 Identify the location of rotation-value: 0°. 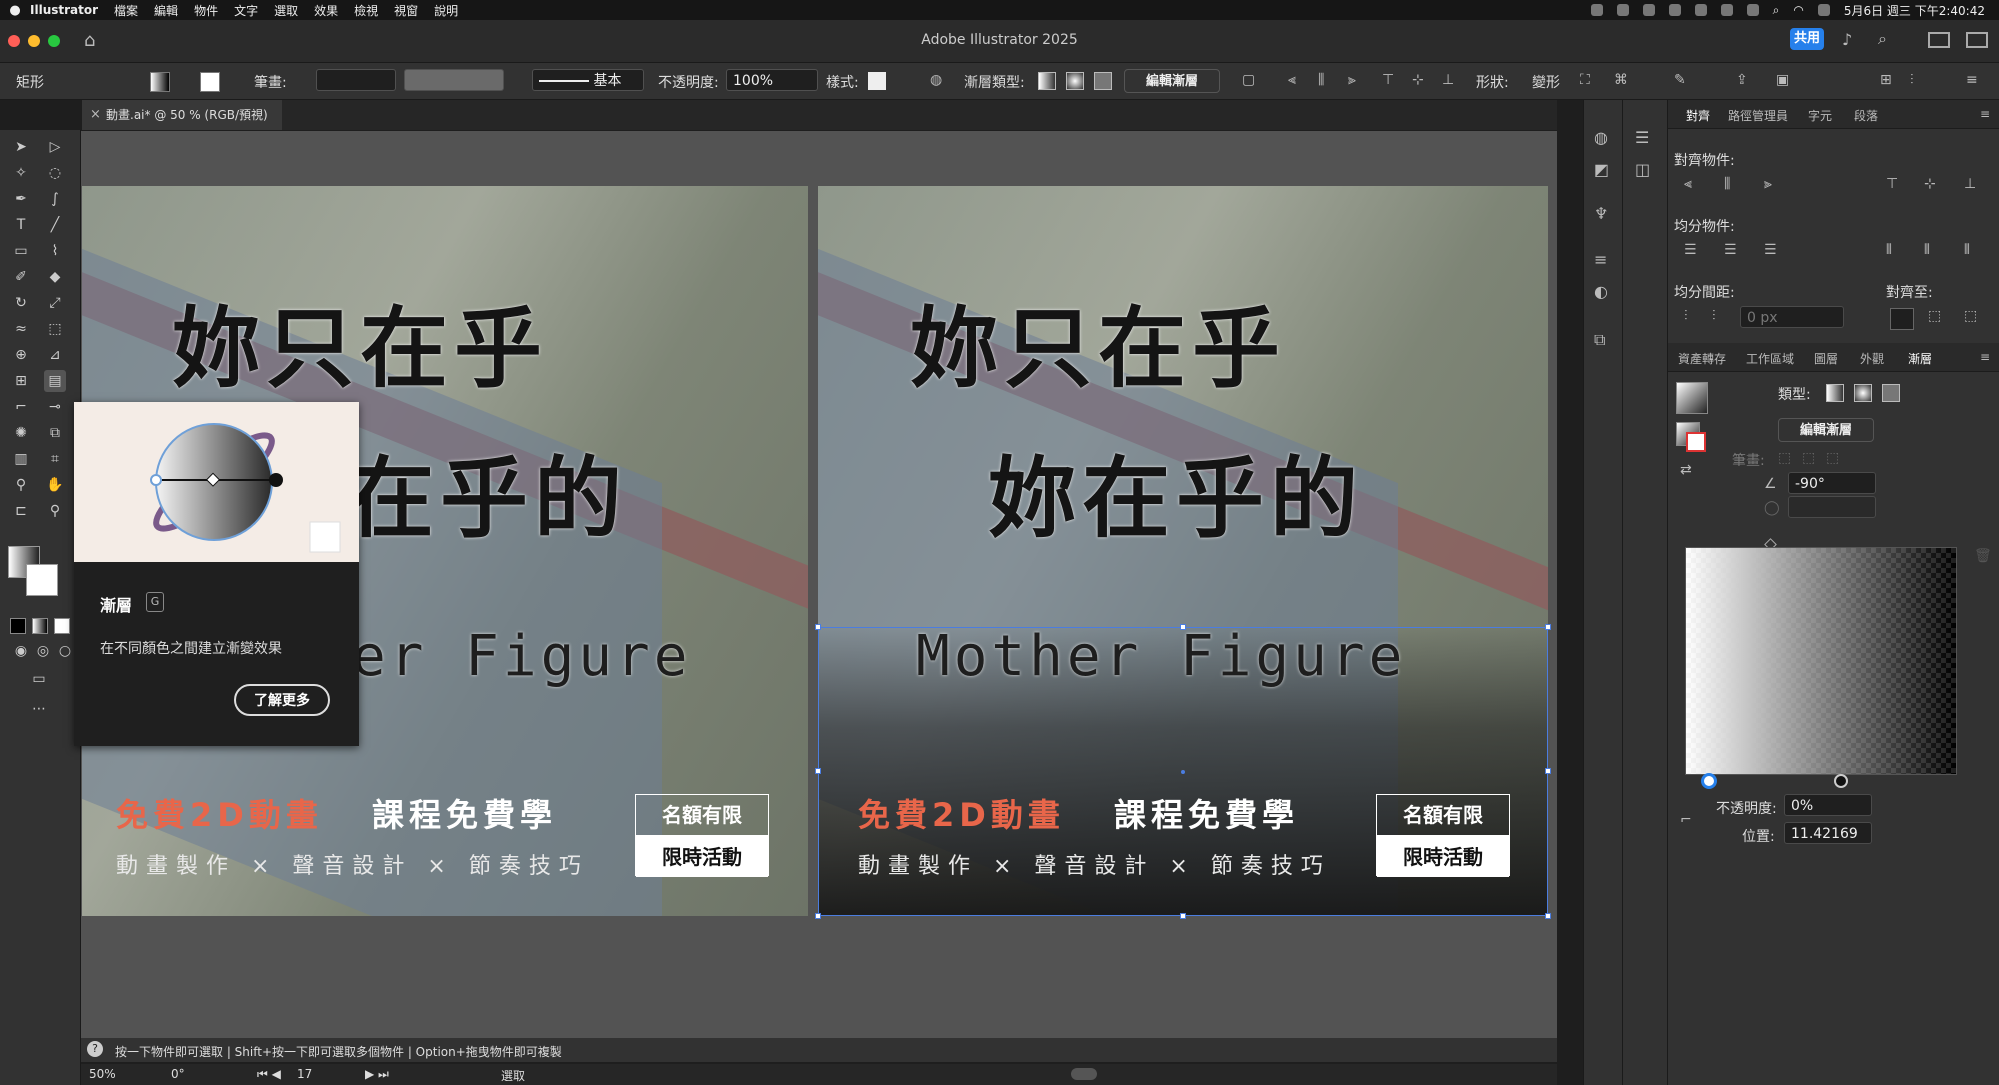
(178, 1074).